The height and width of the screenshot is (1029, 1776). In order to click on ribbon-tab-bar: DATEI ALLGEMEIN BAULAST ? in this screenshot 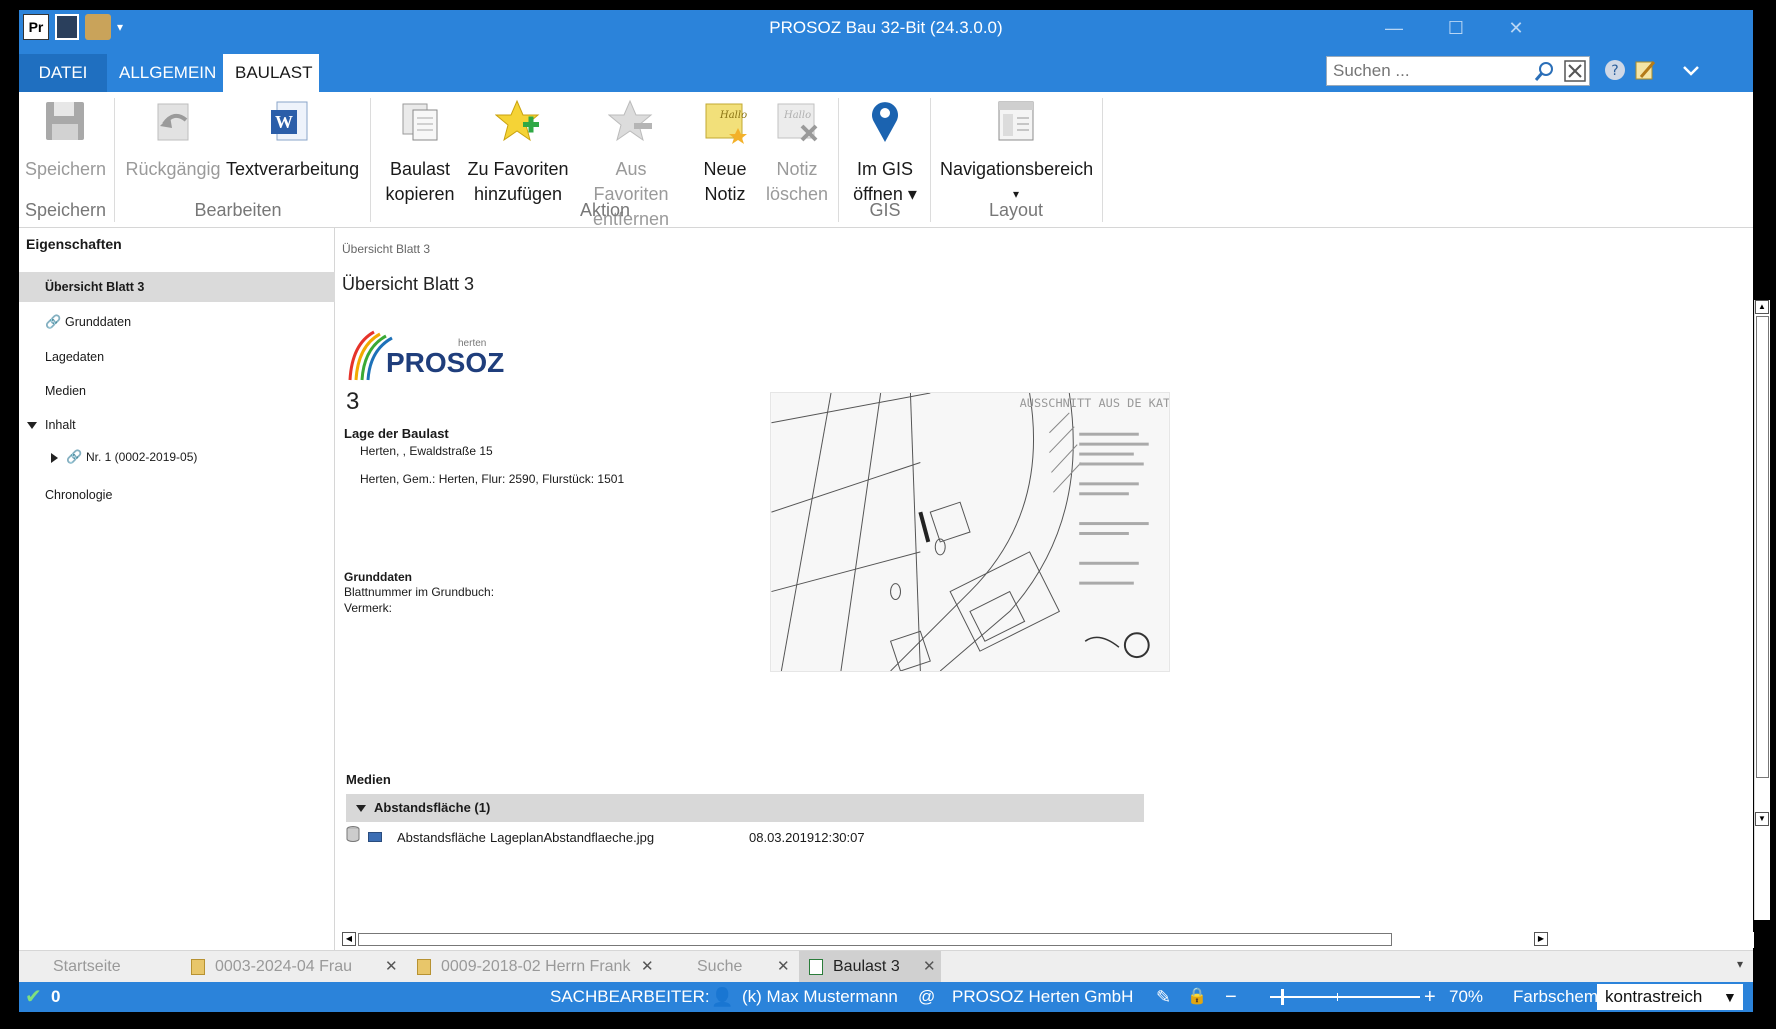, I will do `click(886, 69)`.